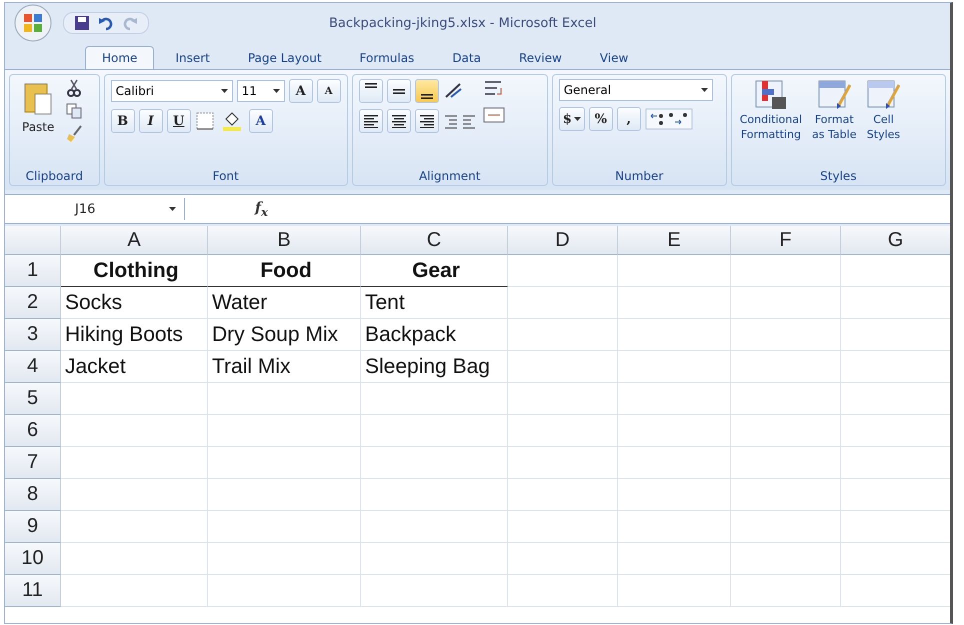  What do you see at coordinates (563, 240) in the screenshot?
I see `column-header: D` at bounding box center [563, 240].